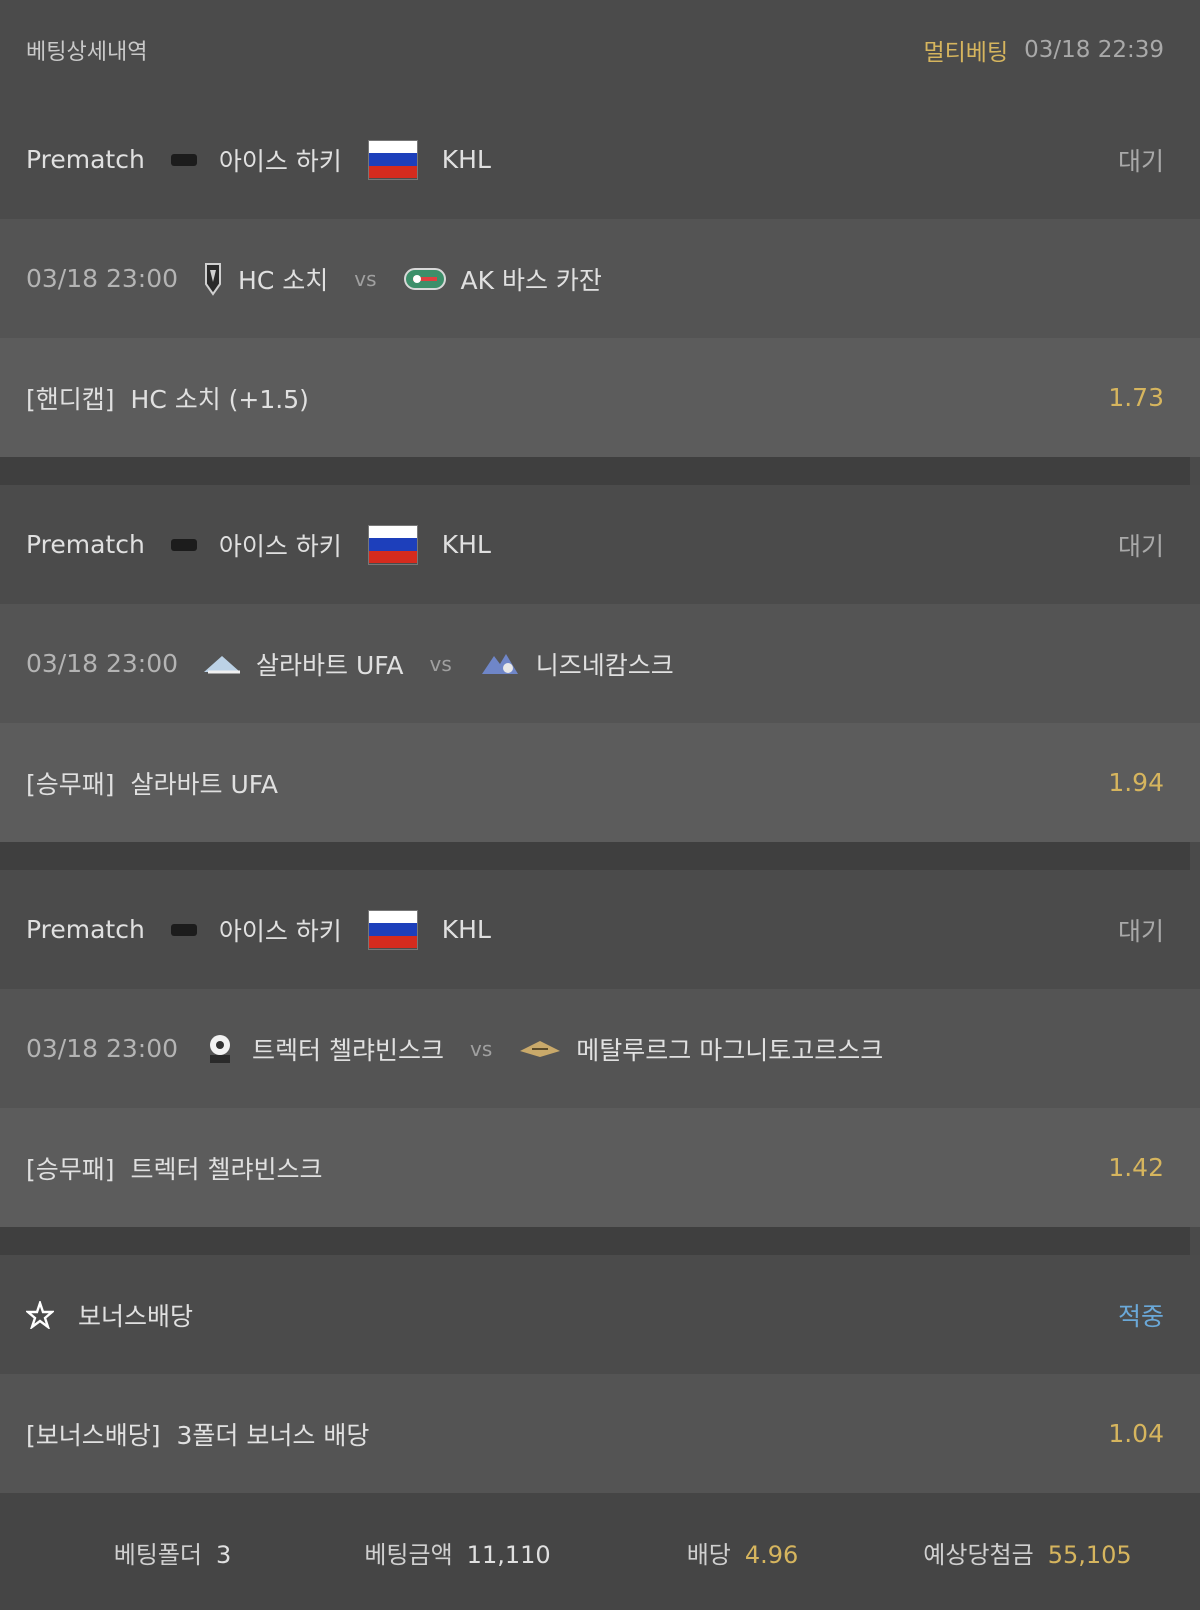 This screenshot has width=1200, height=1610. Describe the element at coordinates (708, 1554) in the screenshot. I see `odds-label: 배당` at that location.